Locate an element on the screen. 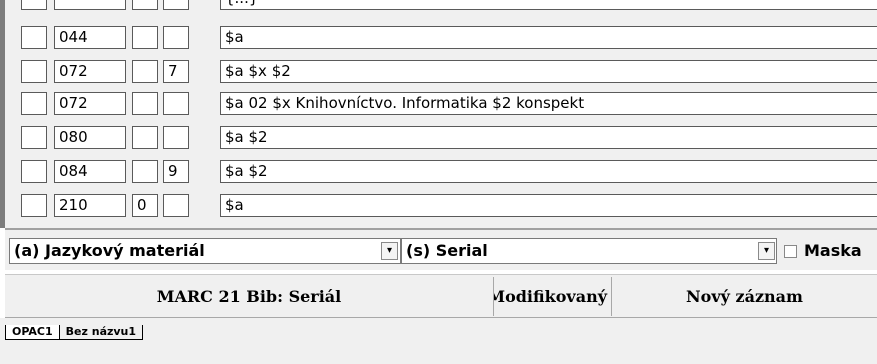 The height and width of the screenshot is (364, 877). marc-field-row: 080 $a $2 is located at coordinates (449, 137).